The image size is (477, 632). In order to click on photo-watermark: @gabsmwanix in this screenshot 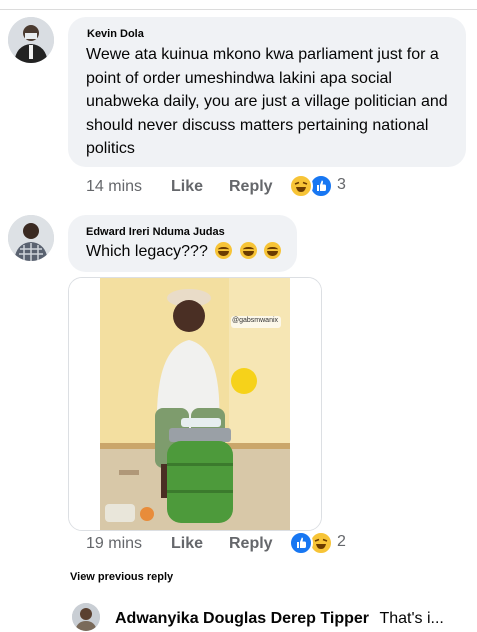, I will do `click(255, 320)`.